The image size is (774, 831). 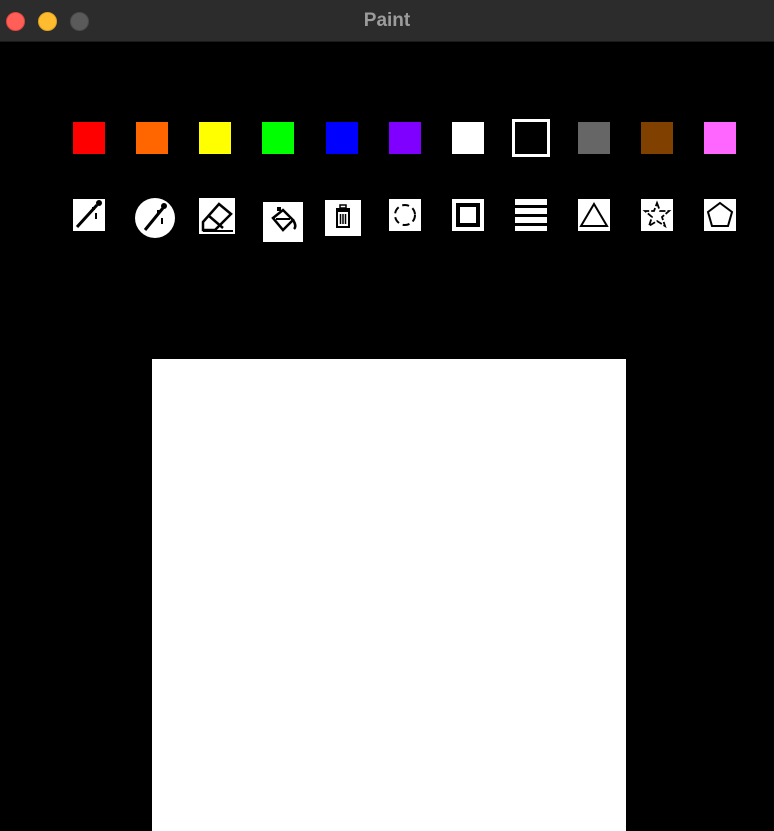 I want to click on star-tool-button, so click(x=657, y=215).